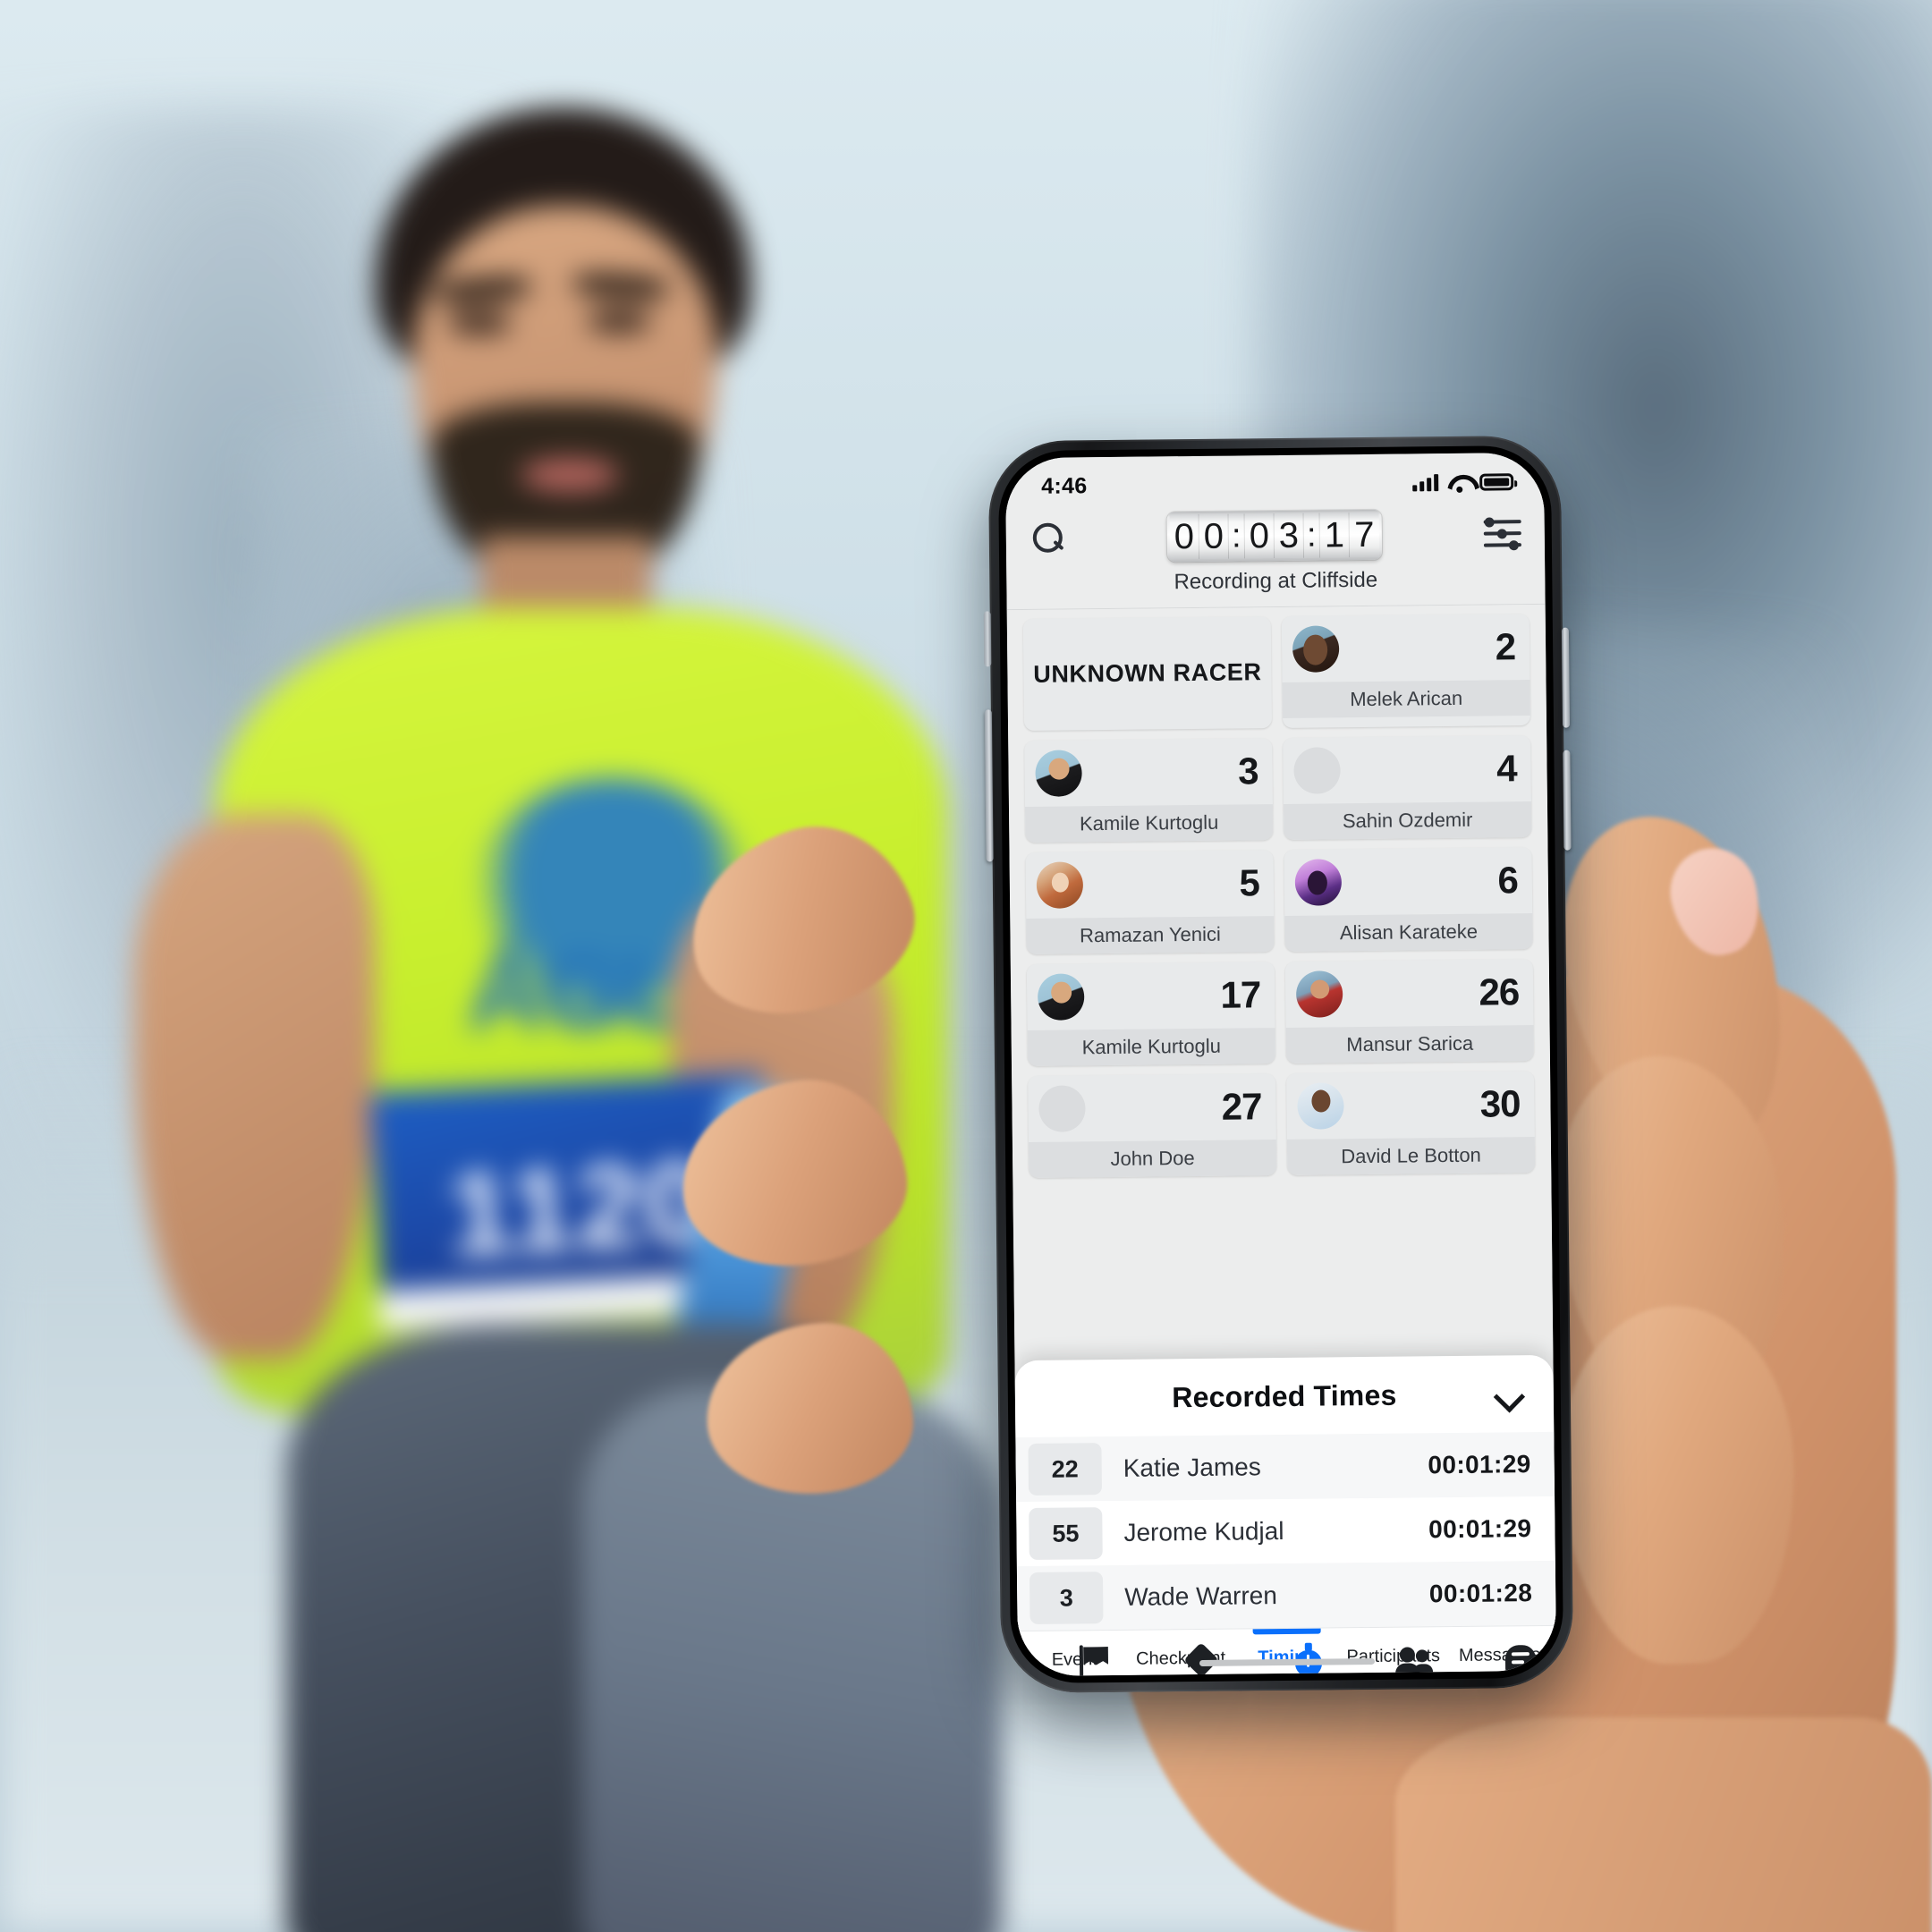  I want to click on unknown-racer-label: UNKNOWN RACER, so click(1147, 673).